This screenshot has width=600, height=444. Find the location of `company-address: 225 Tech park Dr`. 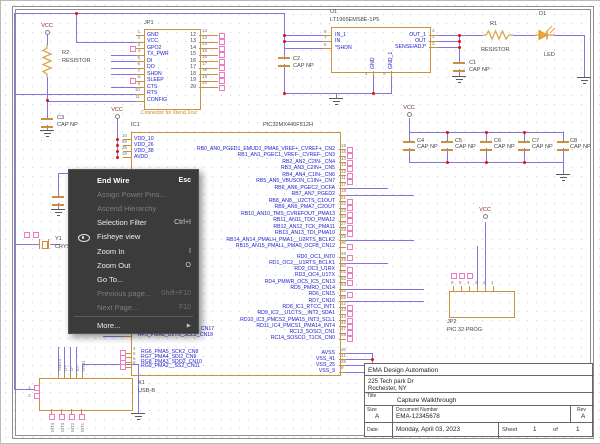

company-address: 225 Tech park Dr is located at coordinates (391, 382).